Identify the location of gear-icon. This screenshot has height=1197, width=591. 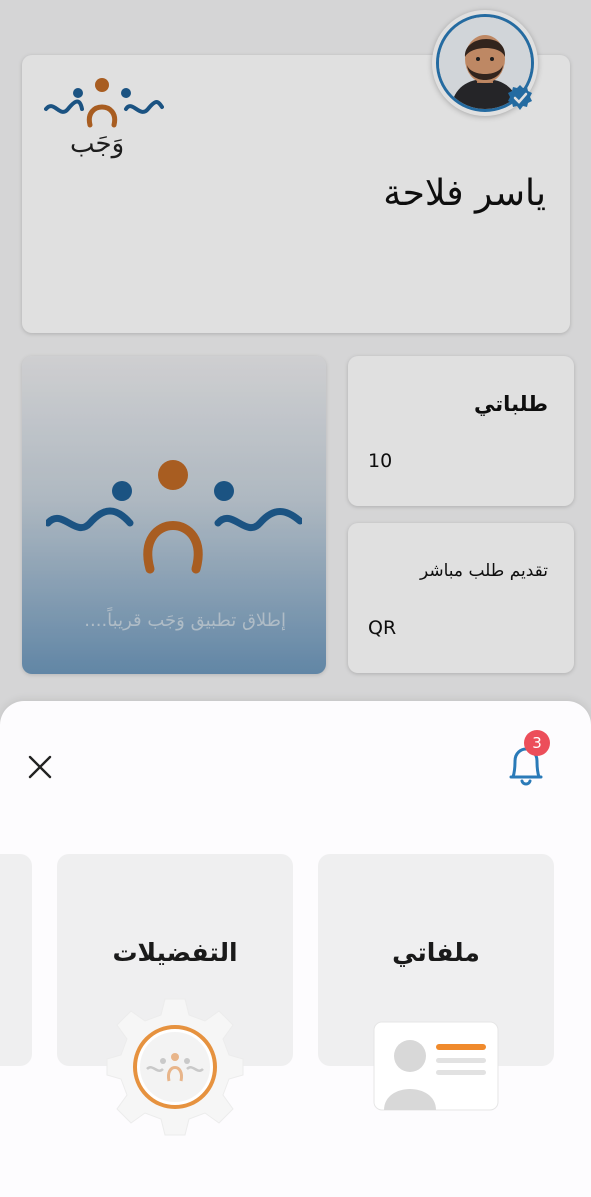
(175, 1067).